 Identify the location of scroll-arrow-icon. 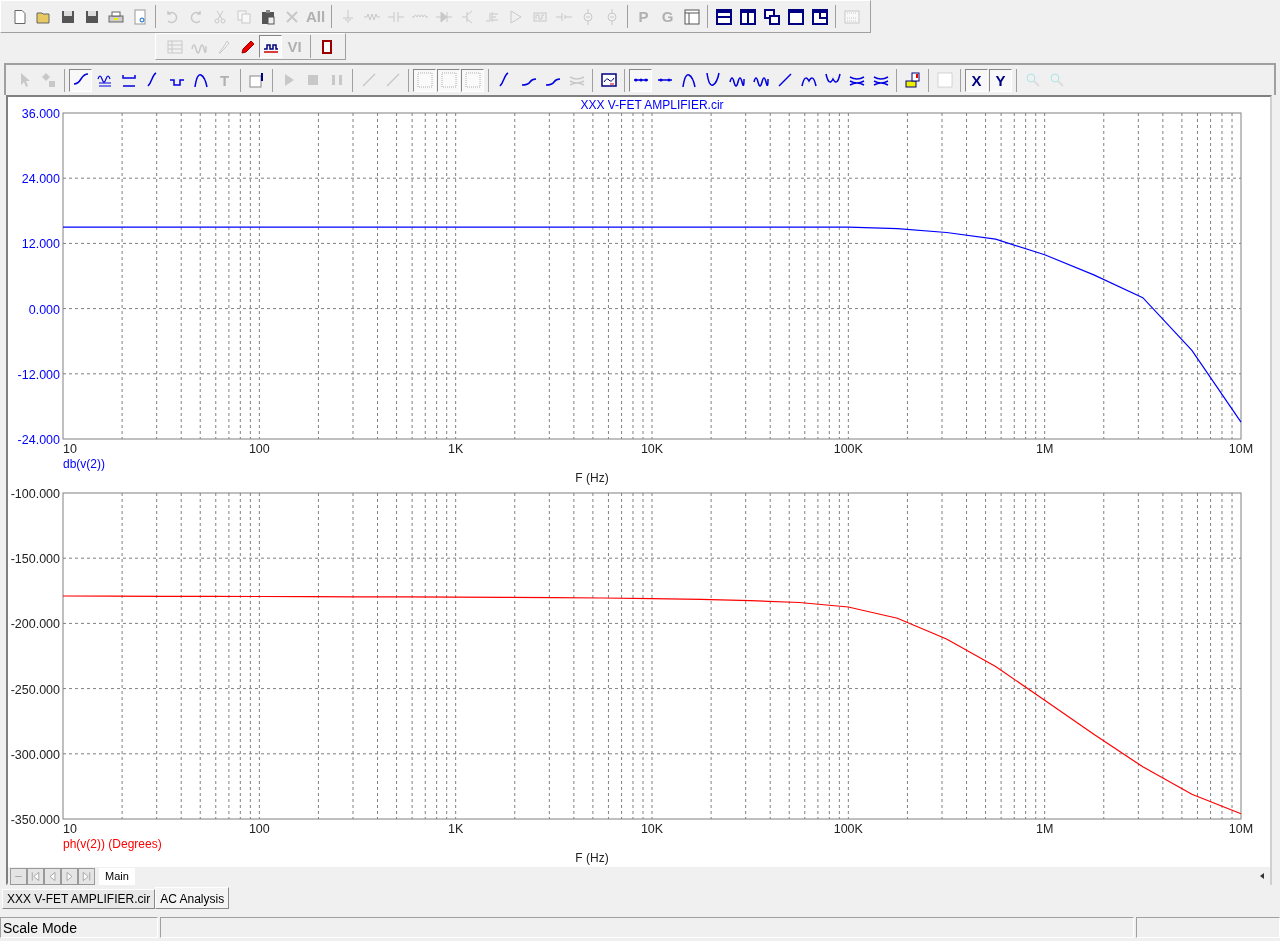
(1262, 876).